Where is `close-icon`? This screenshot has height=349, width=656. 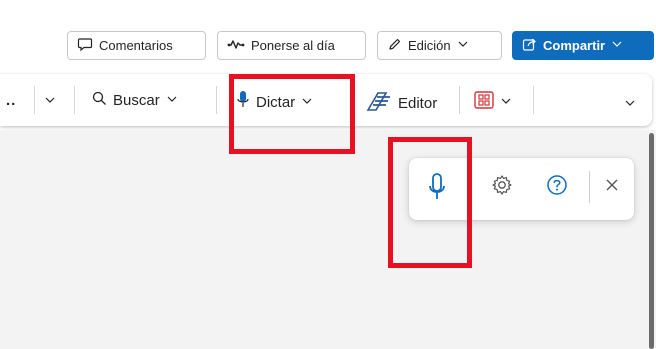 close-icon is located at coordinates (612, 187).